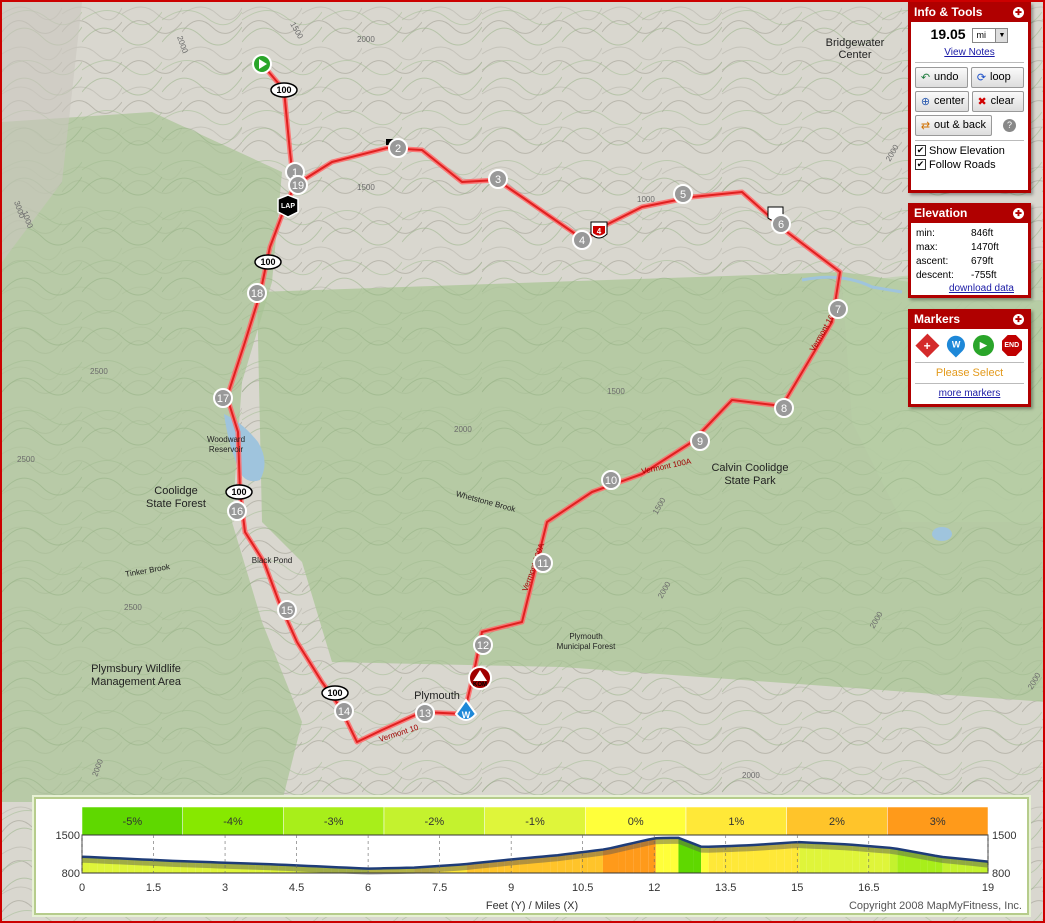  What do you see at coordinates (942, 101) in the screenshot?
I see `center-button: ⊕ center` at bounding box center [942, 101].